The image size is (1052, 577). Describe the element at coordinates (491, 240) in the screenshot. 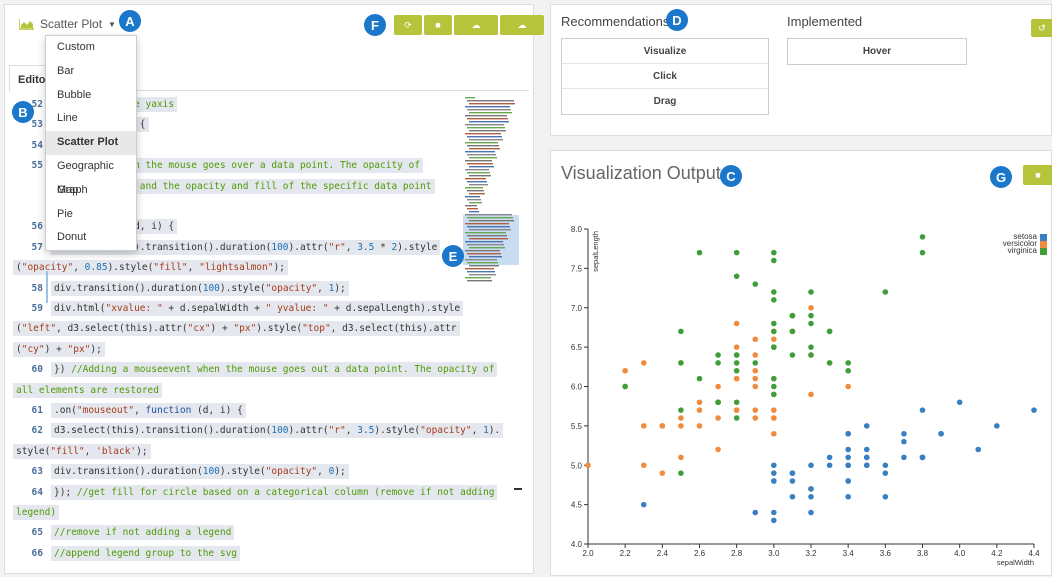

I see `minimap-viewport` at that location.